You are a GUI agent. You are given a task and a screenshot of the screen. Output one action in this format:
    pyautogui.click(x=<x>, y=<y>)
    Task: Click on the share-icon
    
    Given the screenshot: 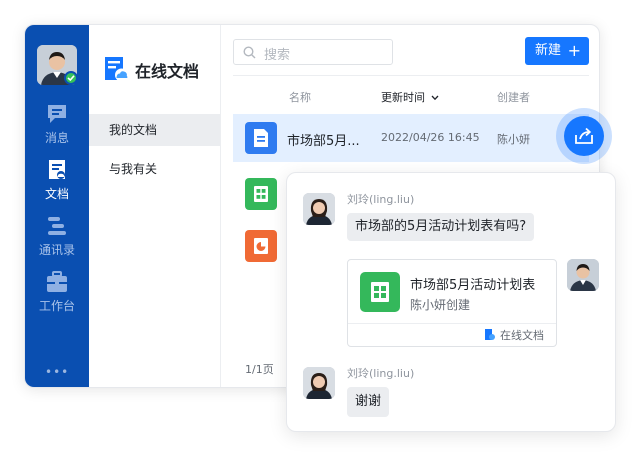 What is the action you would take?
    pyautogui.click(x=584, y=135)
    